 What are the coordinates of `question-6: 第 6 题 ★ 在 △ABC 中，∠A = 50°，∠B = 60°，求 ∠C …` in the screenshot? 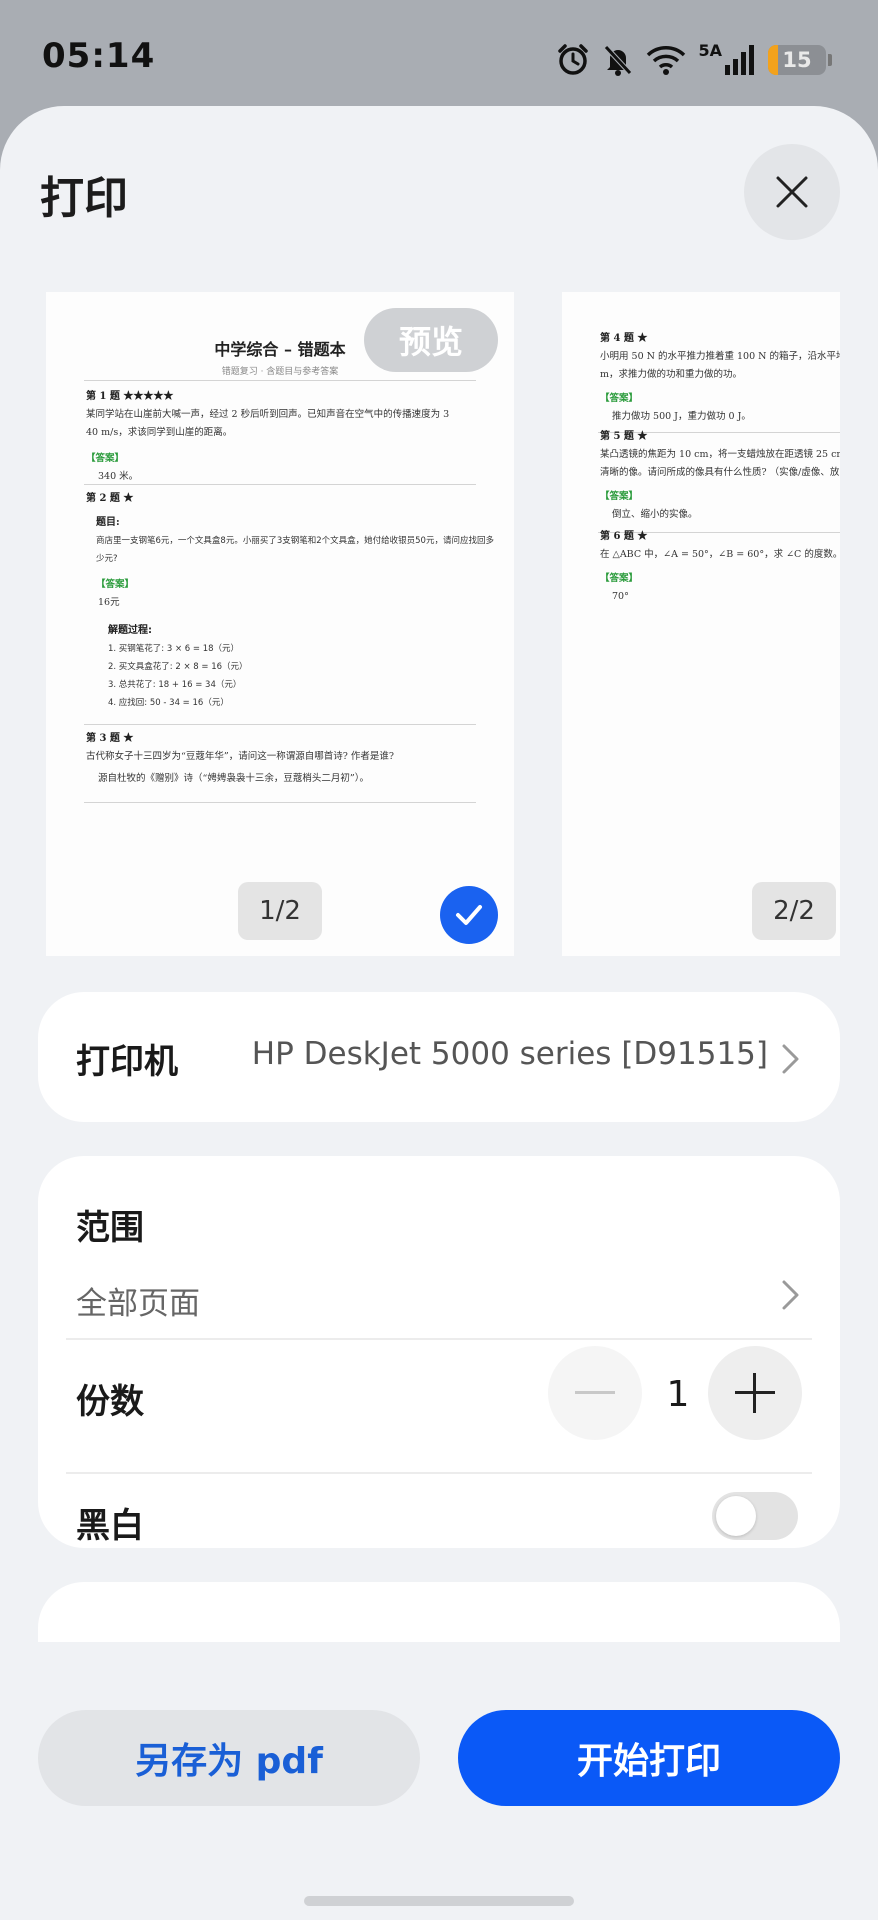 It's located at (720, 567).